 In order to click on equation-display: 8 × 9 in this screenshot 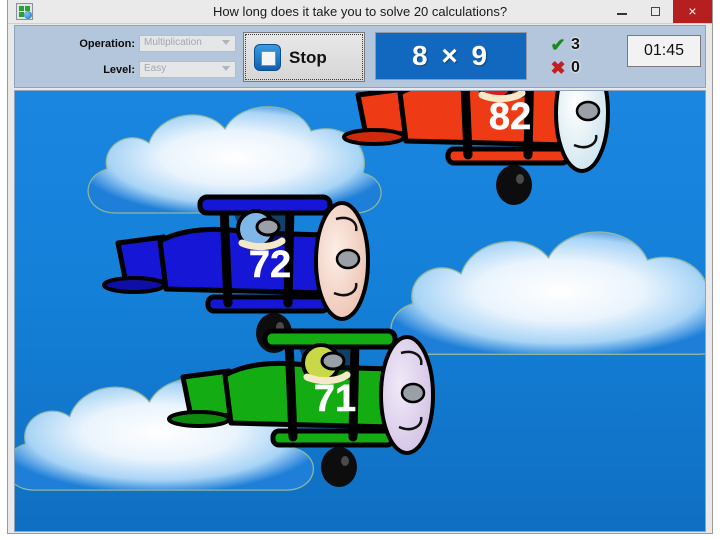, I will do `click(451, 56)`.